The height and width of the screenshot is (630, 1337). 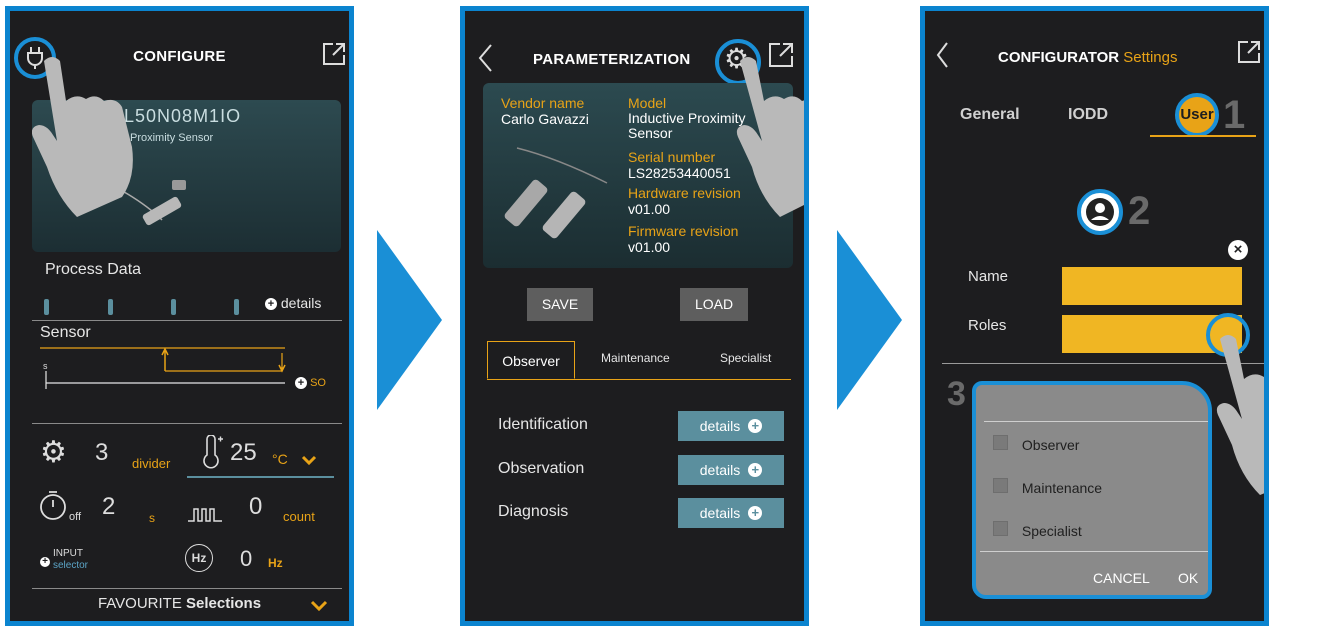 I want to click on option-observer: Observer, so click(x=1036, y=444).